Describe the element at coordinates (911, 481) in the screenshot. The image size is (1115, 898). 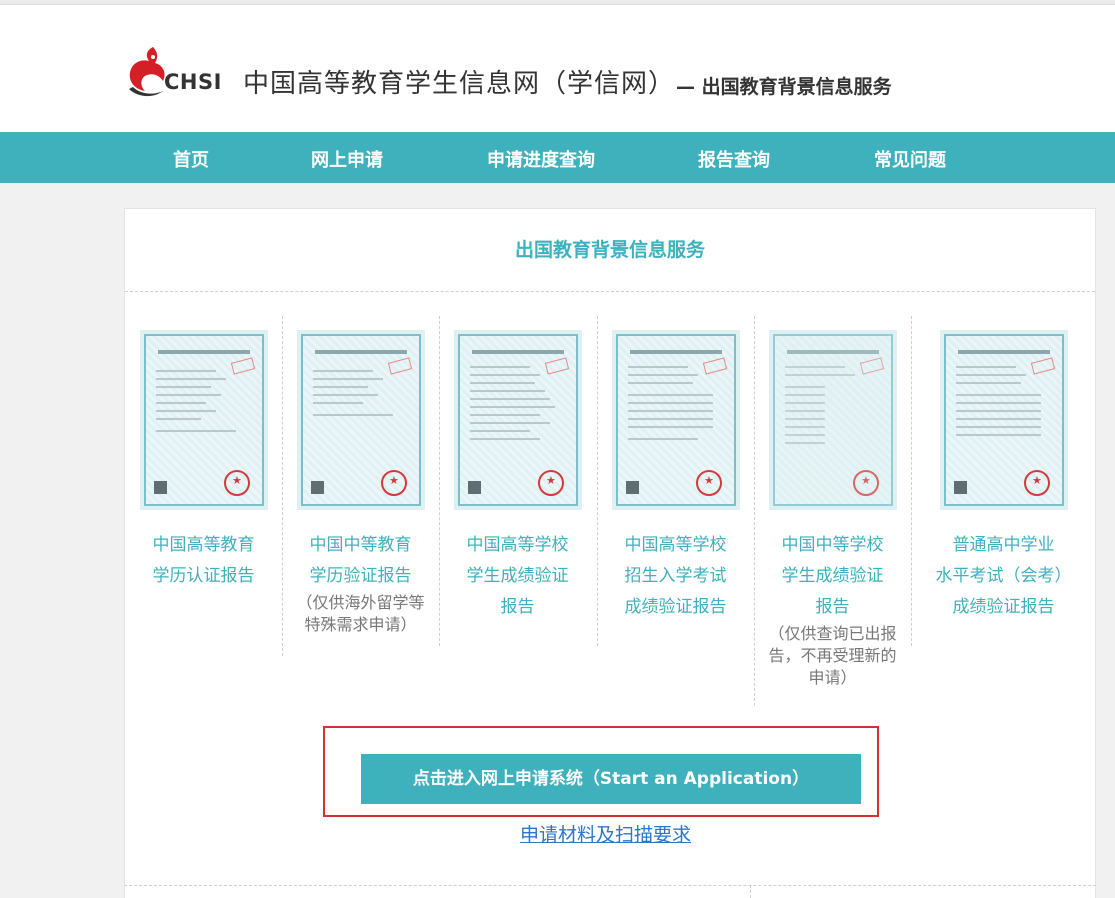
I see `column-divider` at that location.